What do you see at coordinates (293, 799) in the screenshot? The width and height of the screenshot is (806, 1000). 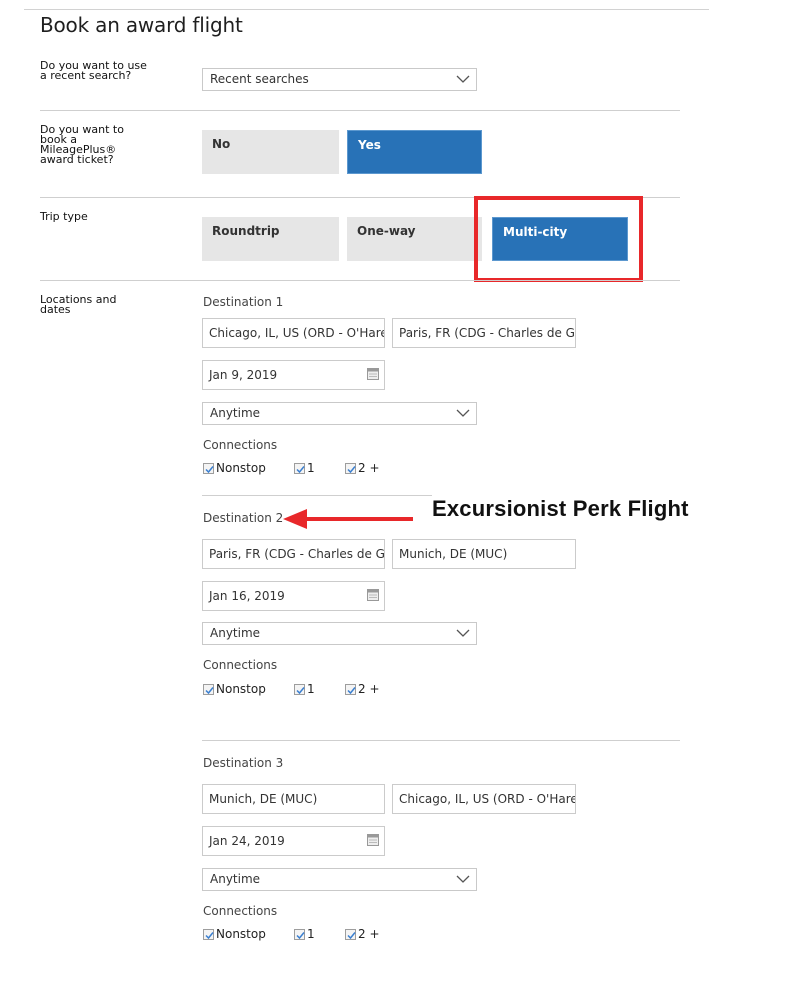 I see `destination-3-from-input: Munich, DE (MUC)` at bounding box center [293, 799].